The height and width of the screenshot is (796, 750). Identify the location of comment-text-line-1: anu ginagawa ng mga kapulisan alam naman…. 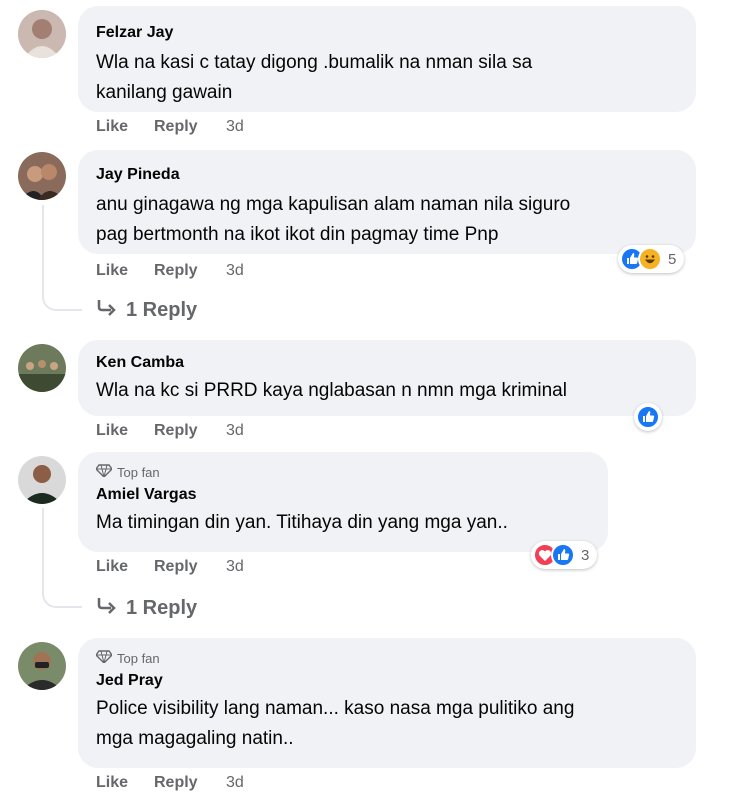
(333, 204).